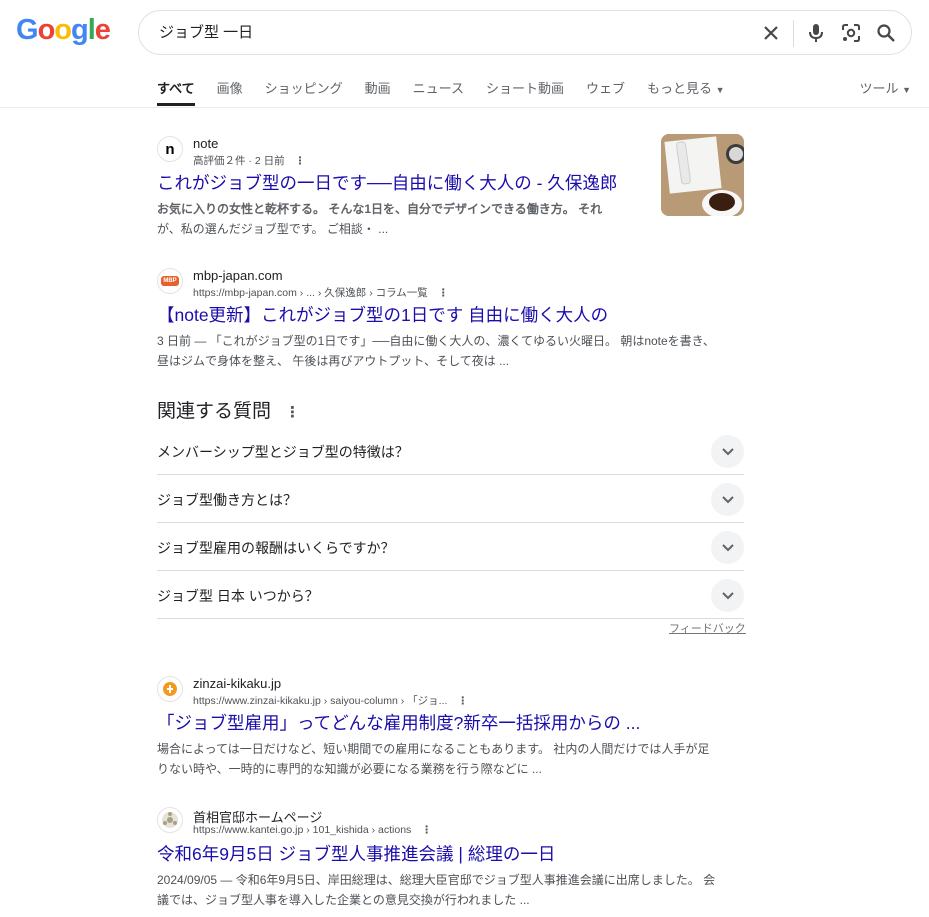 The width and height of the screenshot is (929, 917). I want to click on search-box-divider, so click(793, 33).